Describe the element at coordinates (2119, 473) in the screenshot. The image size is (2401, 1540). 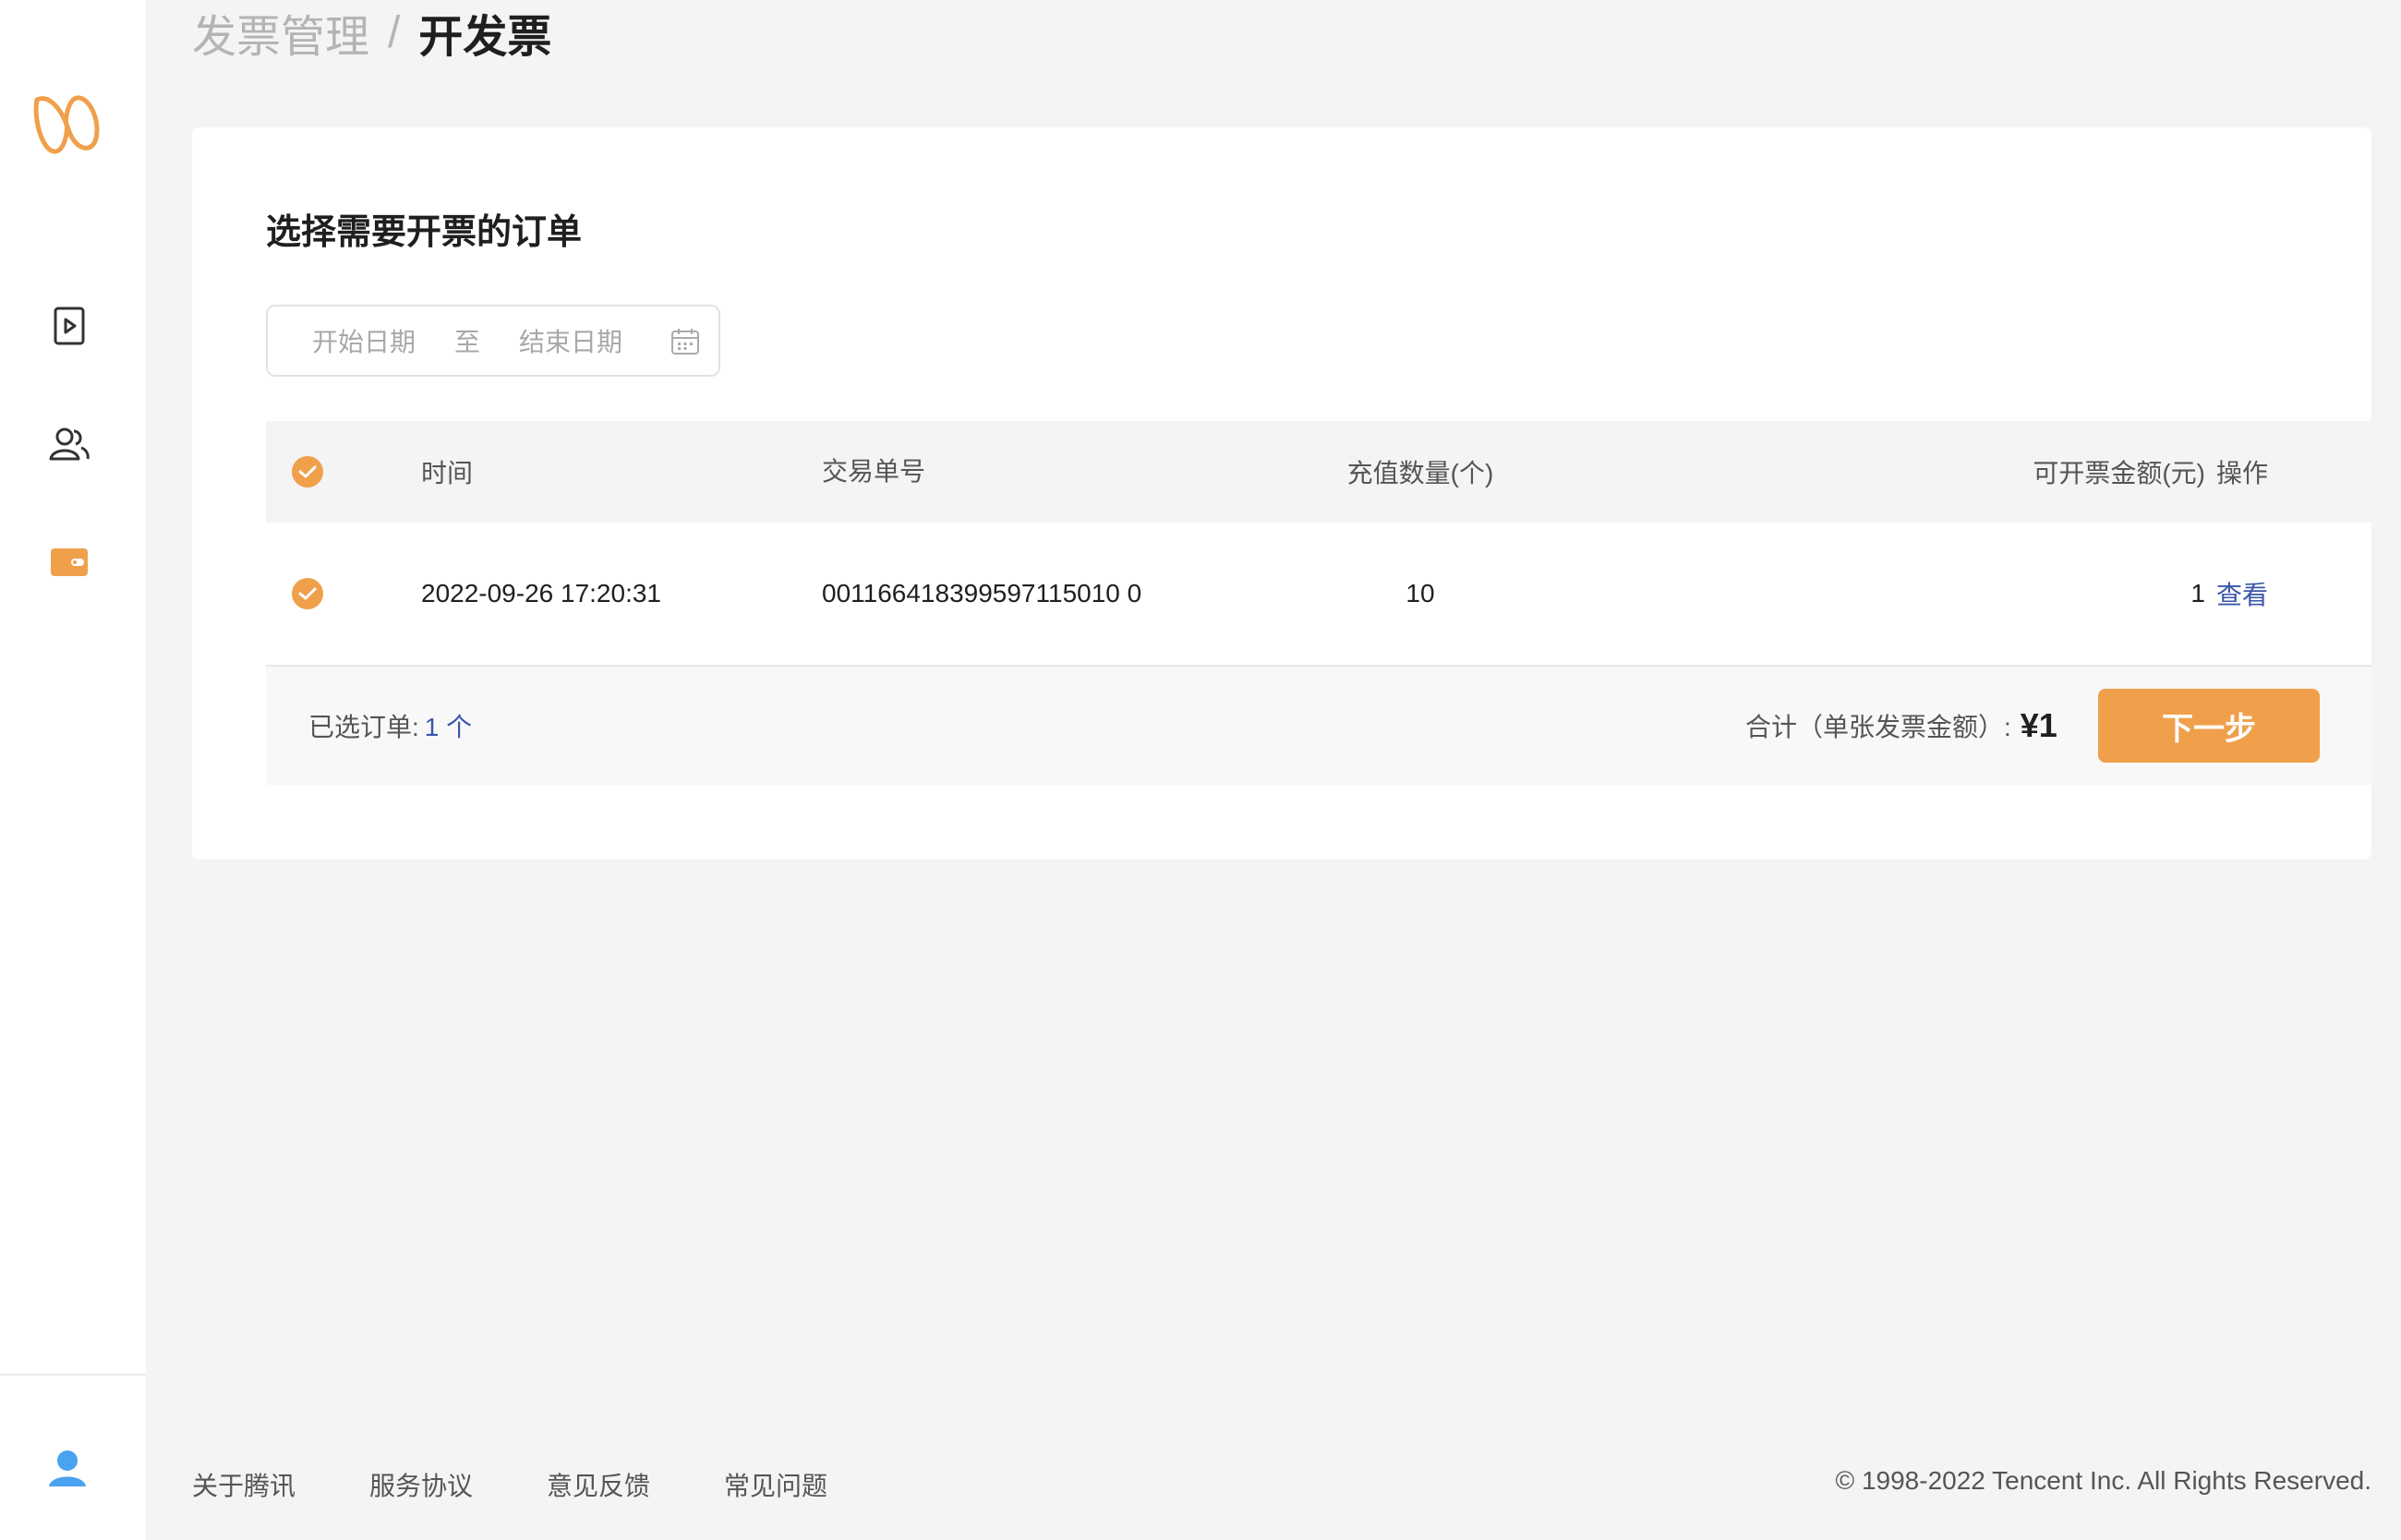
I see `header-amount: 可开票金额(元)` at that location.